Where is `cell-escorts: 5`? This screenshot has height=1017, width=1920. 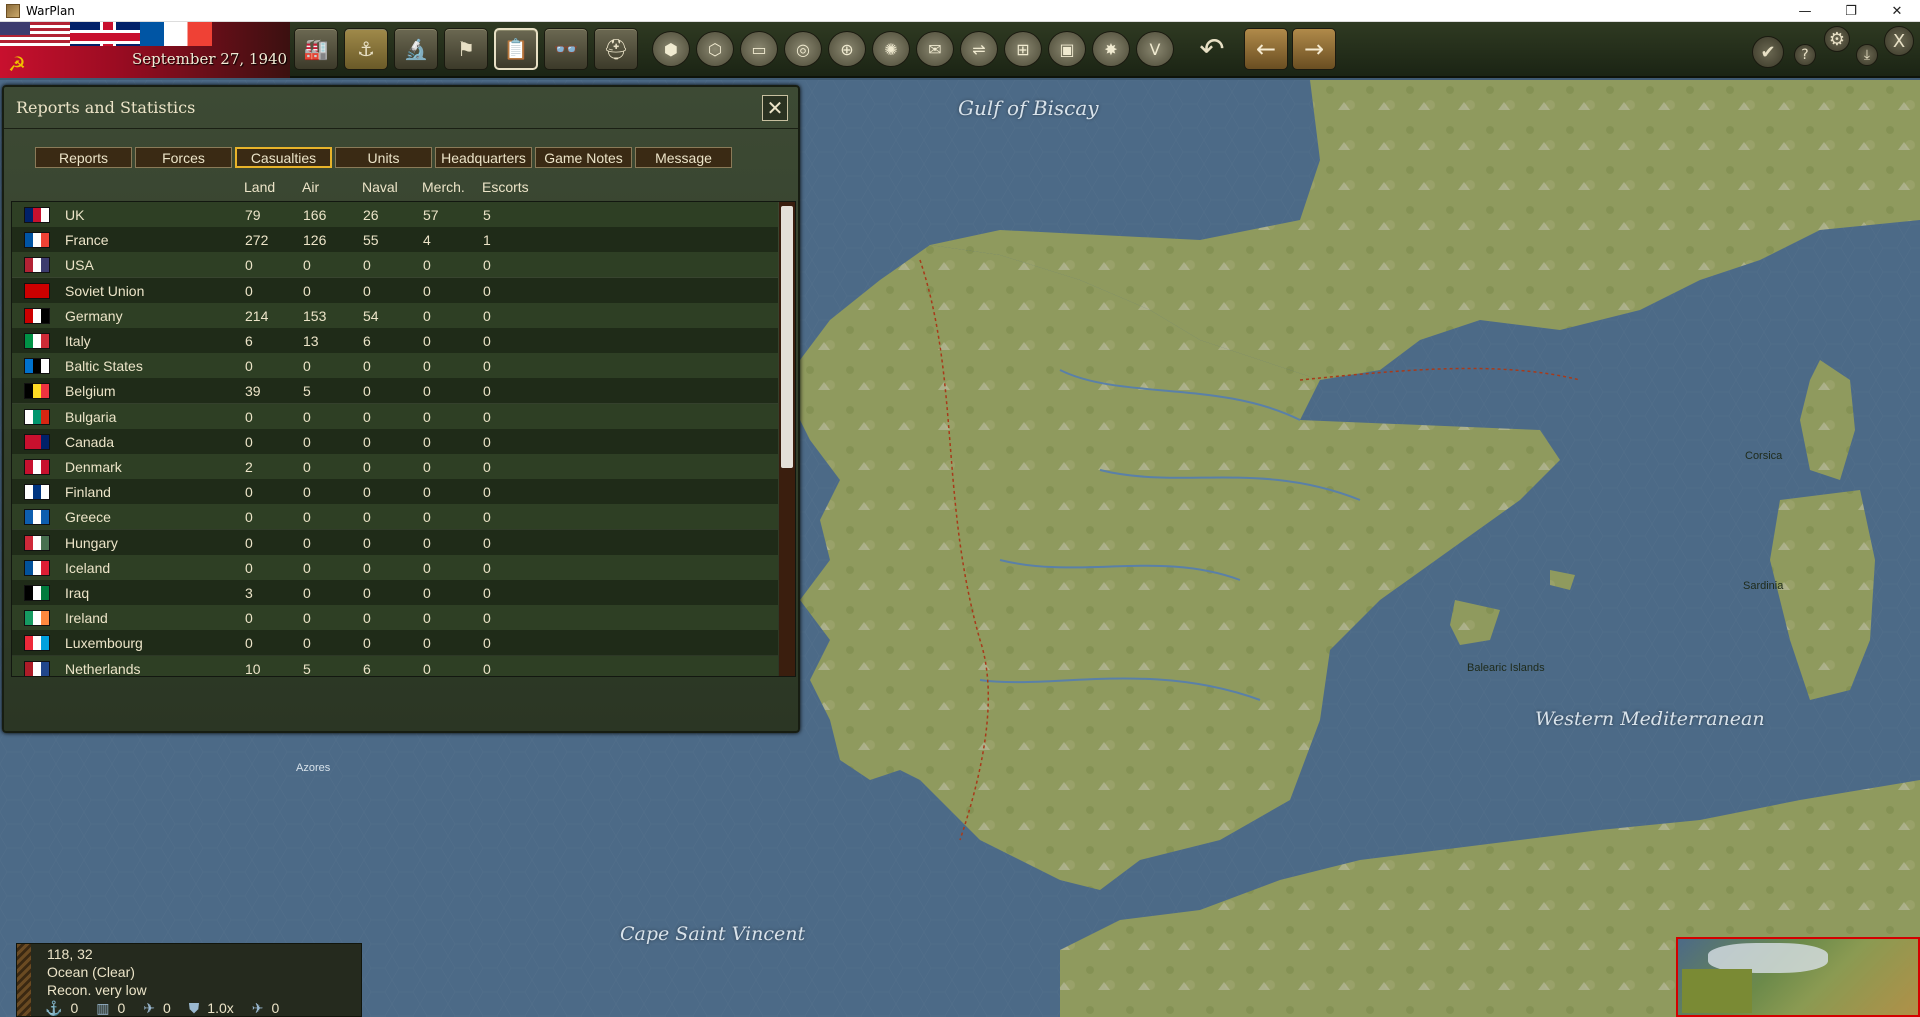
cell-escorts: 5 is located at coordinates (487, 215).